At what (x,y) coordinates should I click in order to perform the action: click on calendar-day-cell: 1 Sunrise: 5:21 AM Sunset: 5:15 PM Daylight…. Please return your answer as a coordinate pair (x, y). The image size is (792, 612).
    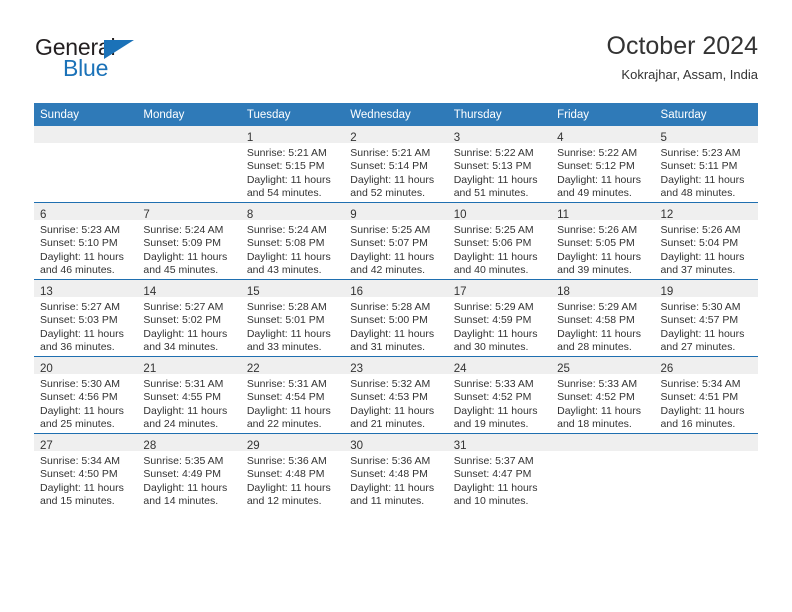
    Looking at the image, I should click on (292, 164).